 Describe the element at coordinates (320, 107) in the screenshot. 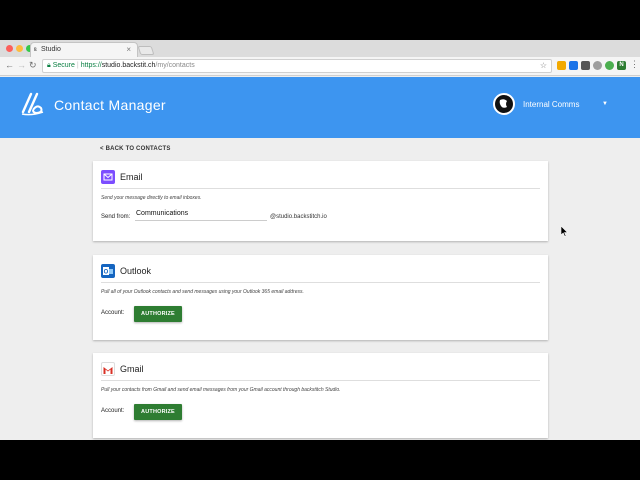

I see `app-header: Contact Manager Internal Comms ▼` at that location.